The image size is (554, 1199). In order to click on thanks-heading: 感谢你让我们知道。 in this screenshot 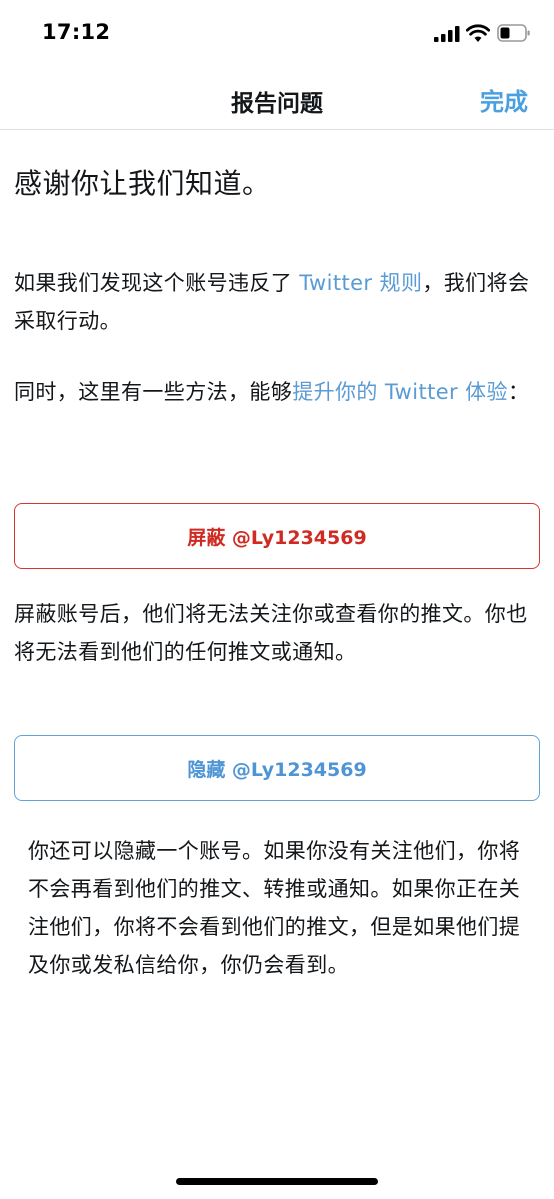, I will do `click(142, 183)`.